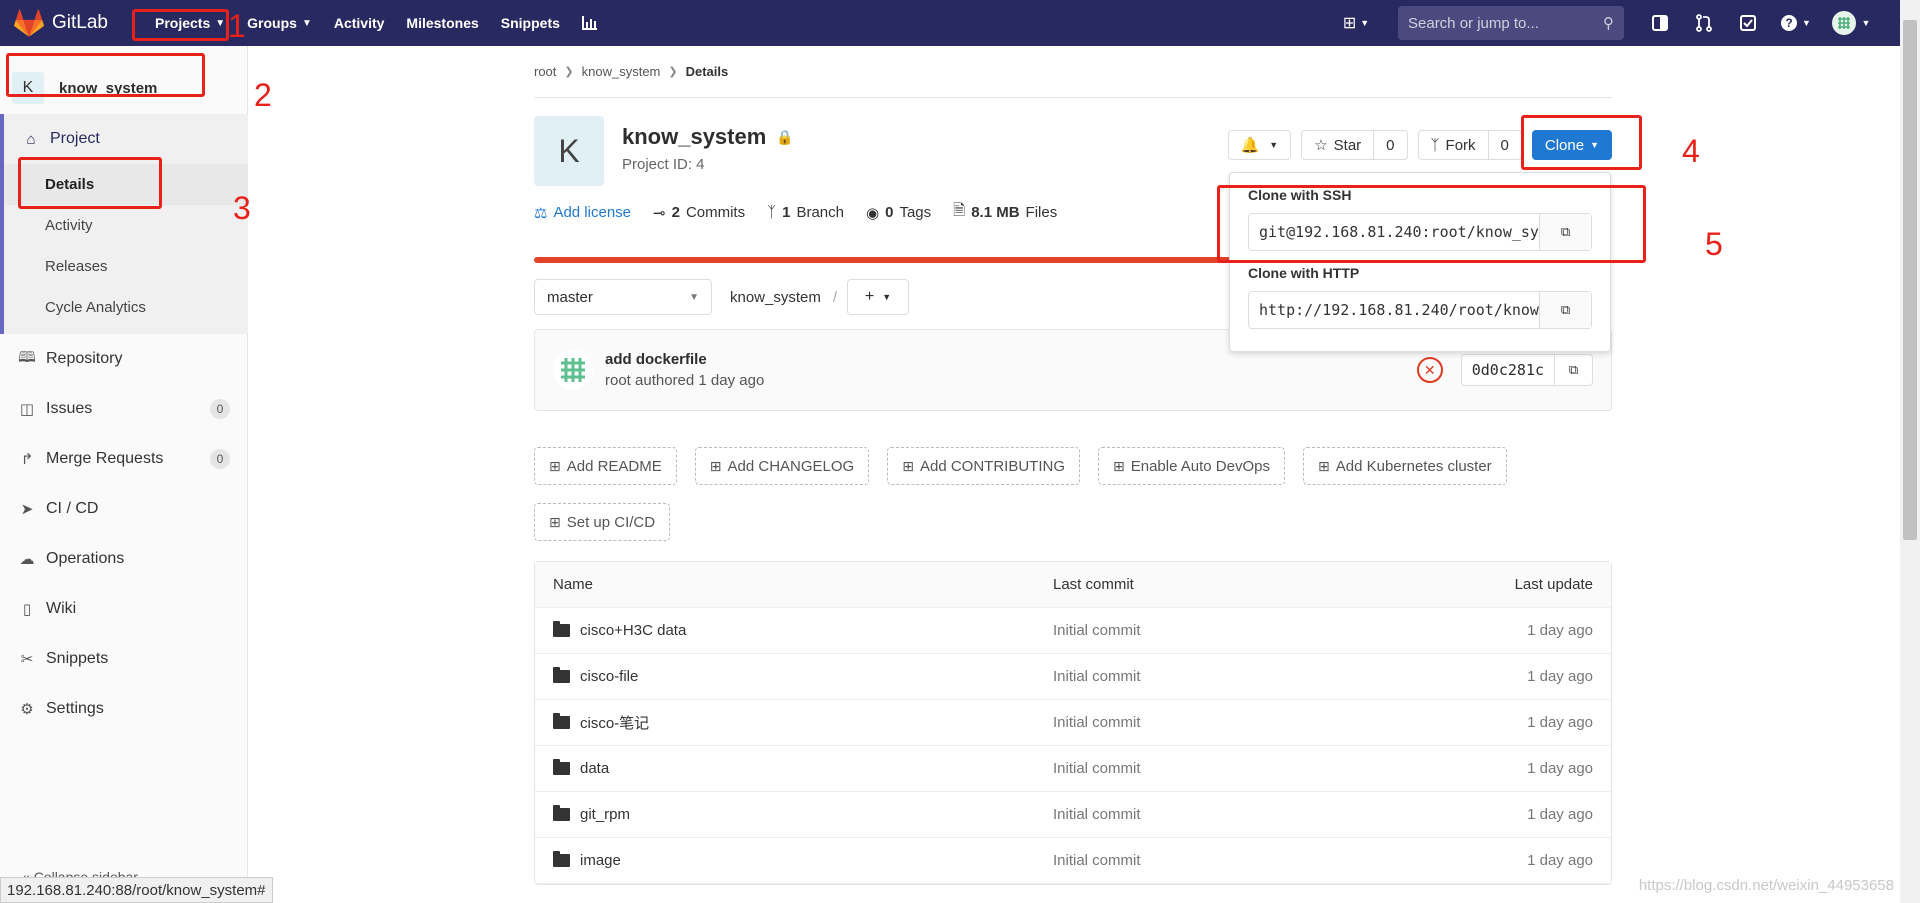 The height and width of the screenshot is (903, 1920). What do you see at coordinates (442, 23) in the screenshot?
I see `nav-milestones: Milestones` at bounding box center [442, 23].